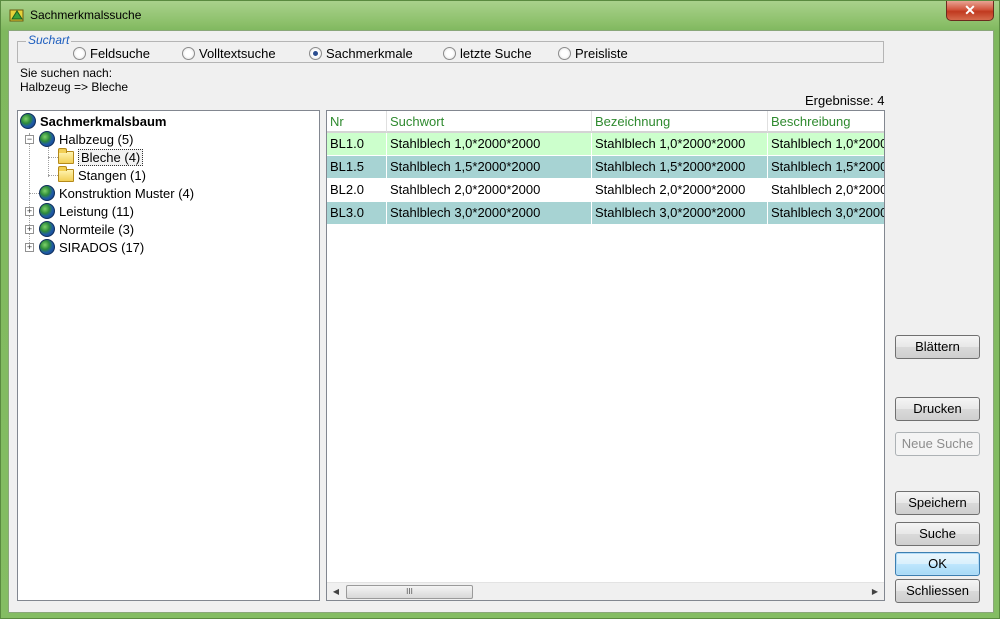  What do you see at coordinates (120, 53) in the screenshot?
I see `radio-label: Feldsuche` at bounding box center [120, 53].